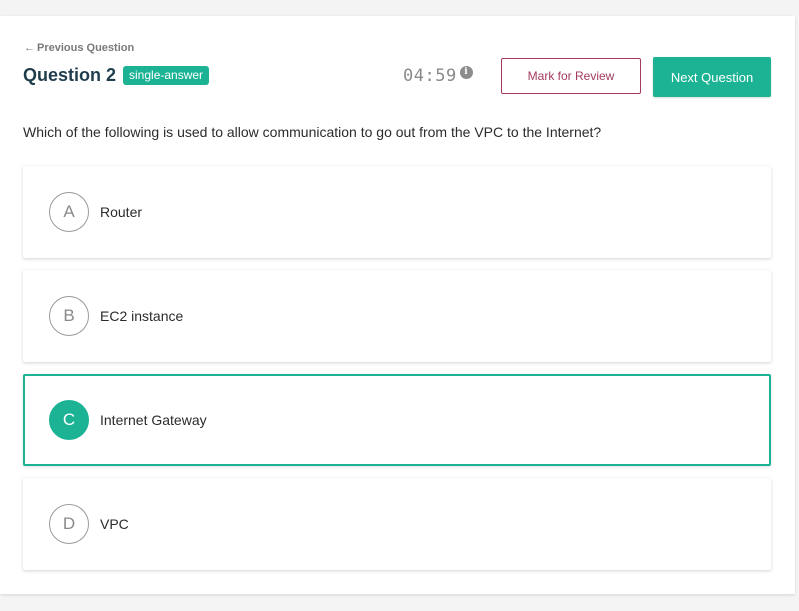  I want to click on option-d: D VPC, so click(397, 524).